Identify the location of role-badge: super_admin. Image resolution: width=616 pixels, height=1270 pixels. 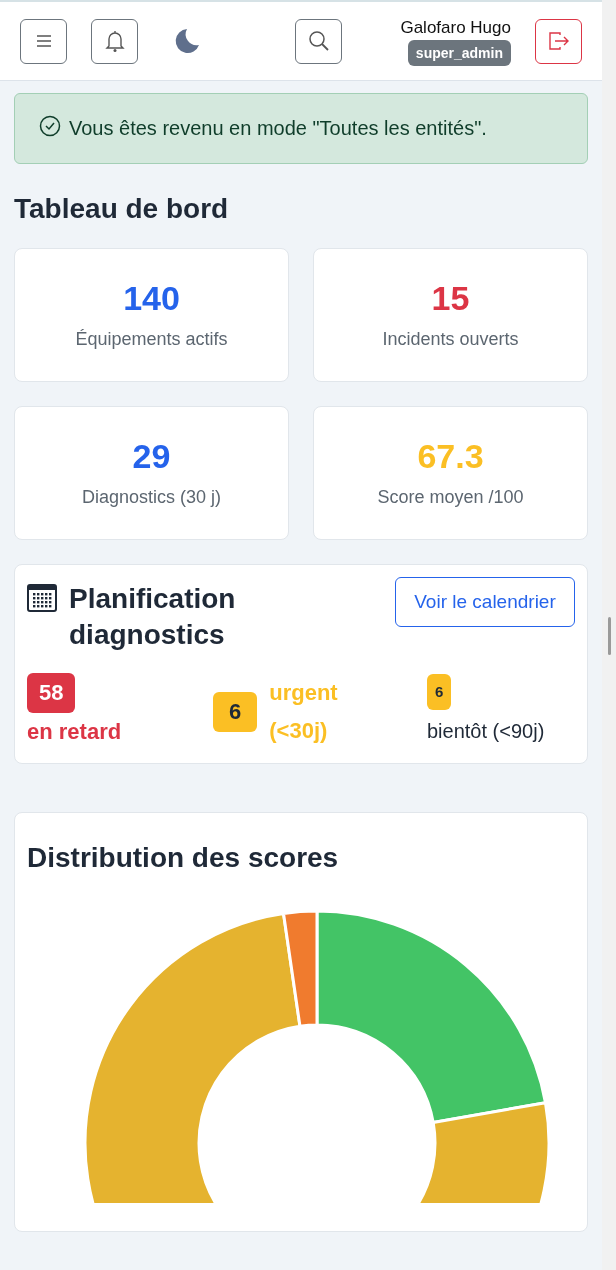
(459, 53).